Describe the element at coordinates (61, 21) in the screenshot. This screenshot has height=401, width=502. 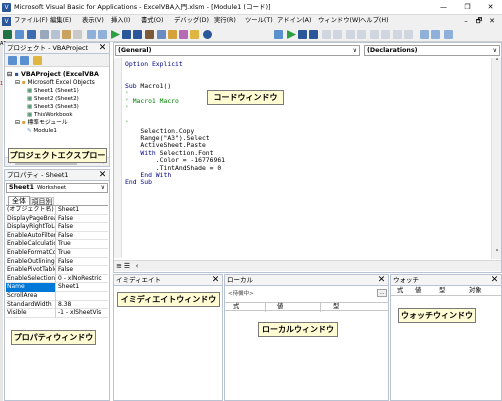
I see `menu-edit: 編集(E)` at that location.